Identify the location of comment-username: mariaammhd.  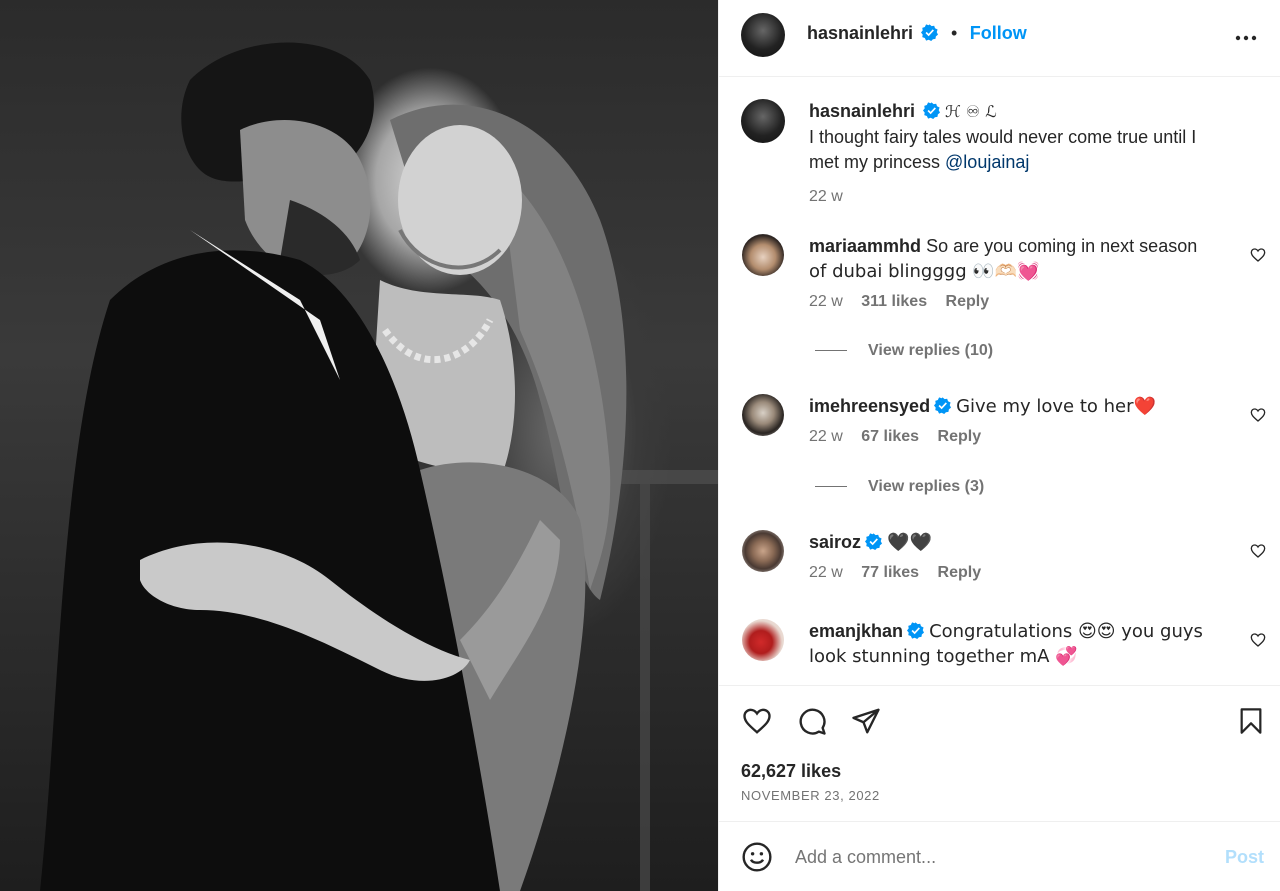
(865, 246).